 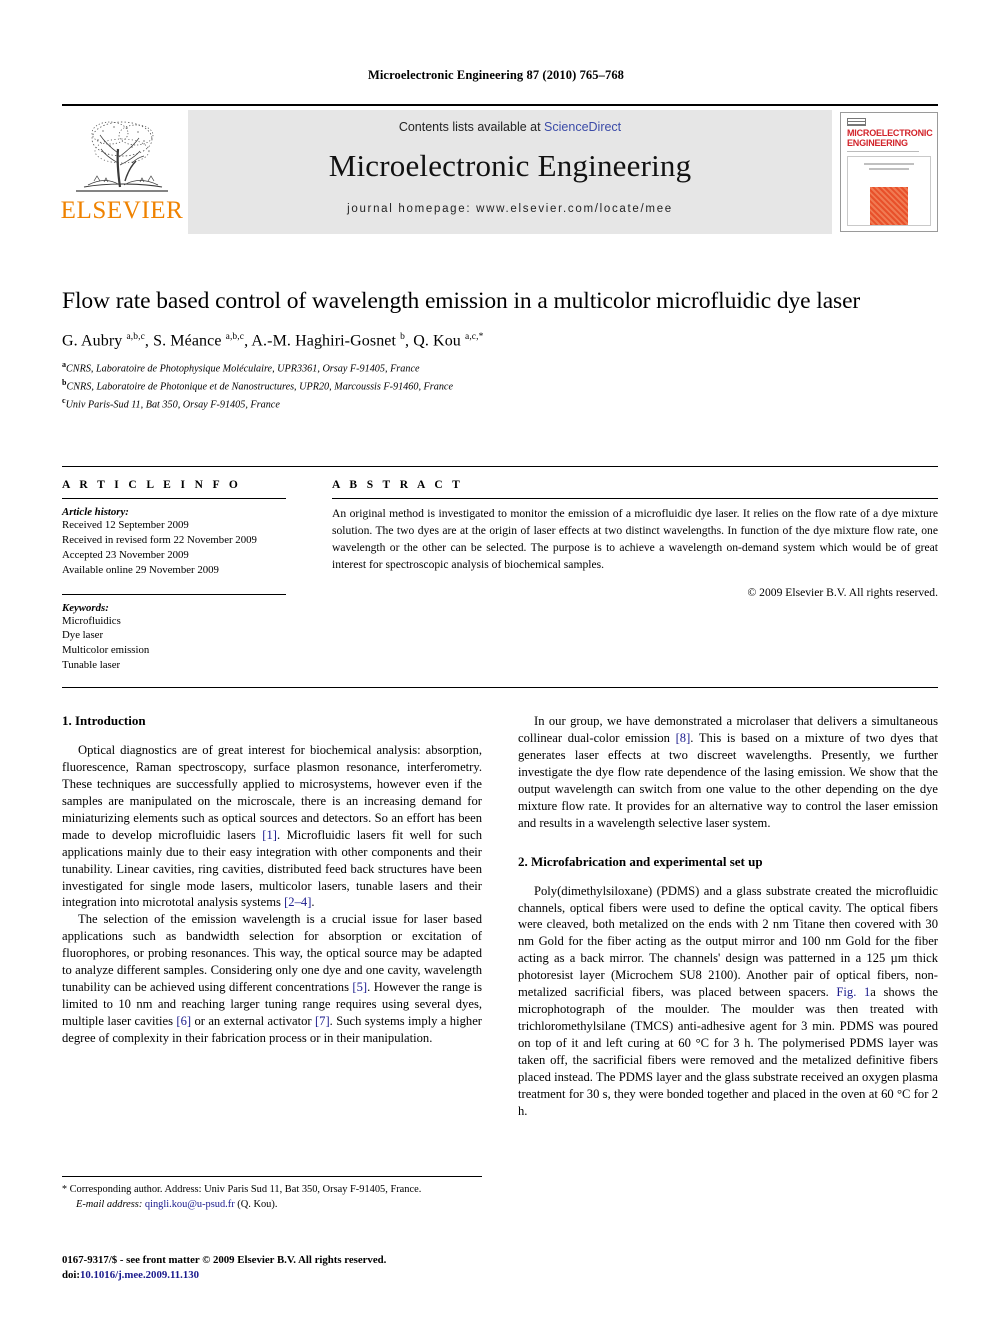 I want to click on cover-image-square, so click(x=889, y=206).